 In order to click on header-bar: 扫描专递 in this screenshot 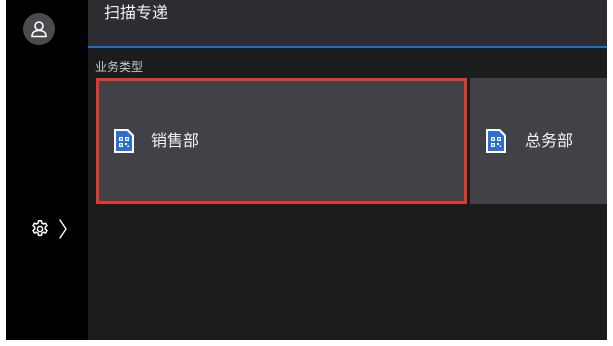, I will do `click(347, 24)`.